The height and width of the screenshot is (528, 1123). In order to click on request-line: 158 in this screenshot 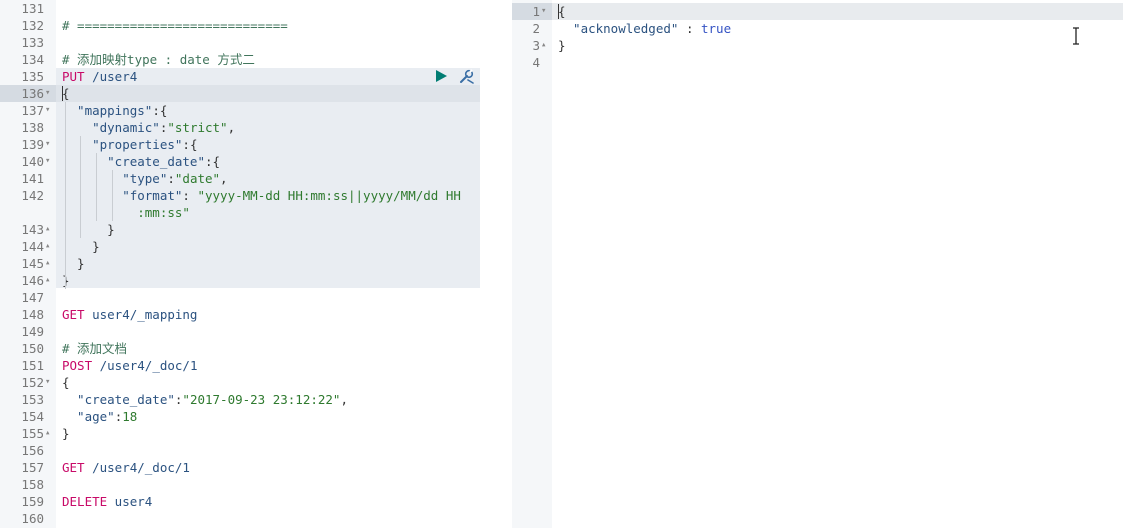, I will do `click(241, 484)`.